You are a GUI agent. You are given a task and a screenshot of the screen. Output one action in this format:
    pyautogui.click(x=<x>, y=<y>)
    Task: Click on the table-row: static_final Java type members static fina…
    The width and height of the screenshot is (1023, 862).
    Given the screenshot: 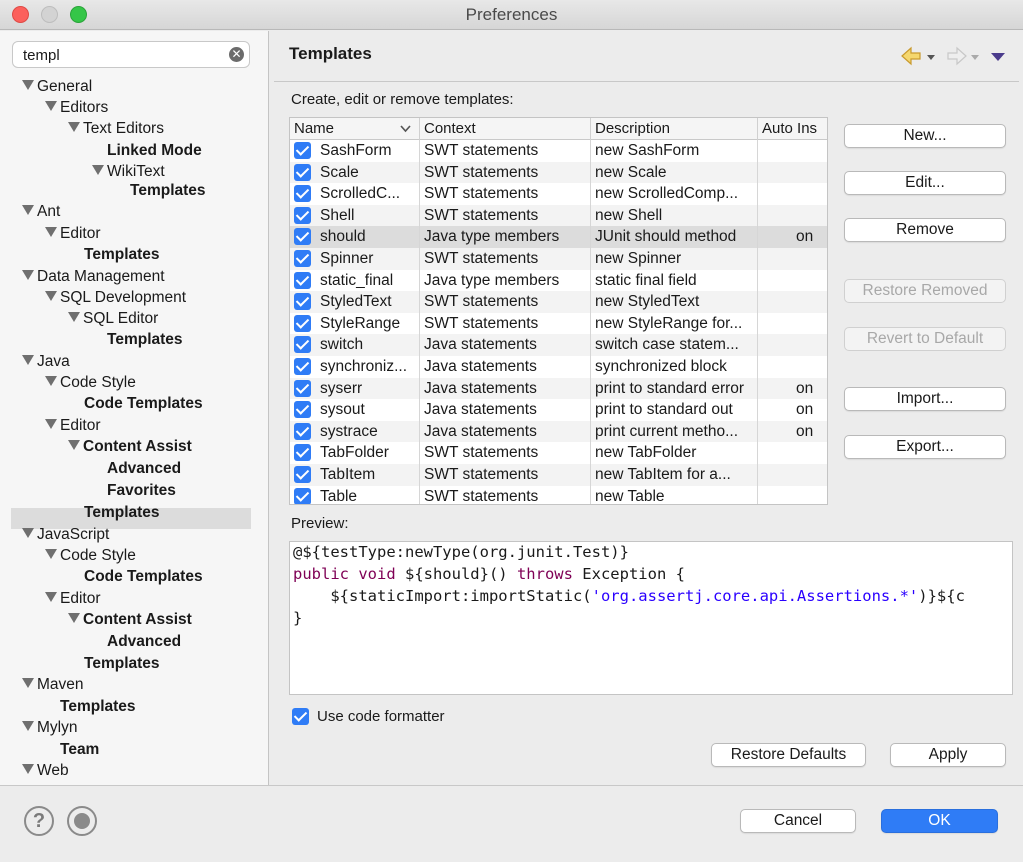 What is the action you would take?
    pyautogui.click(x=558, y=280)
    